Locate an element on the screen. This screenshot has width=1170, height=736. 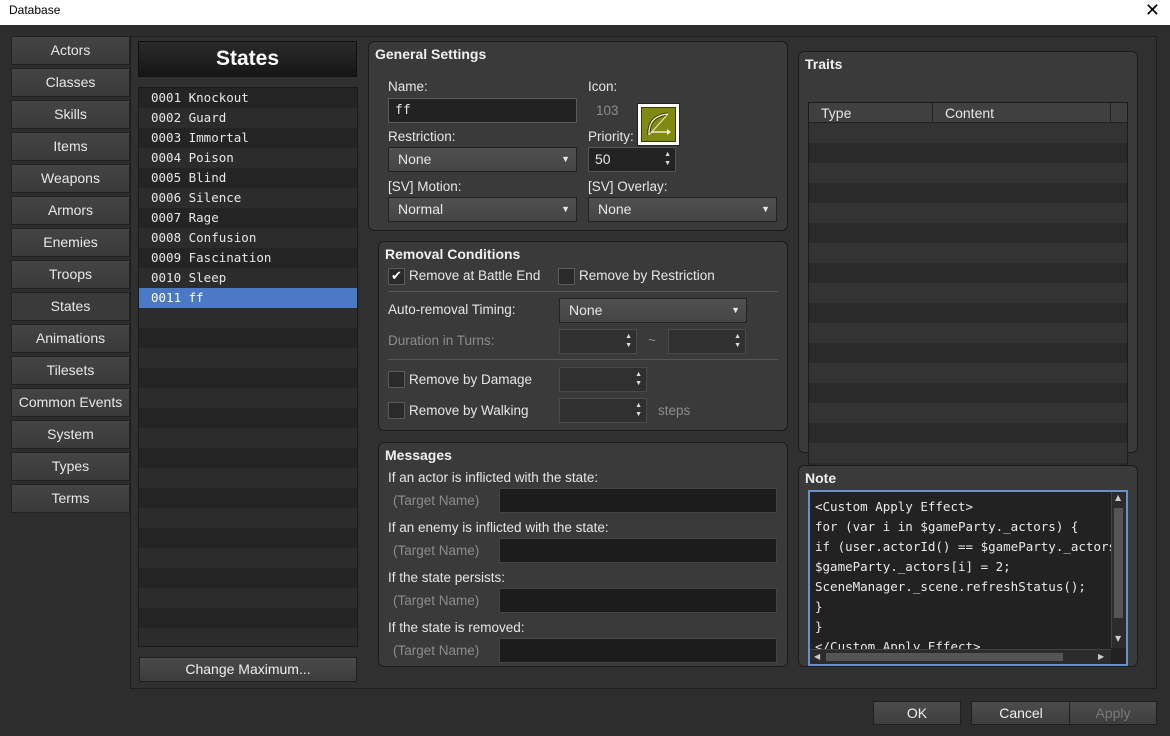
list-item: 0005 Blind is located at coordinates (248, 178).